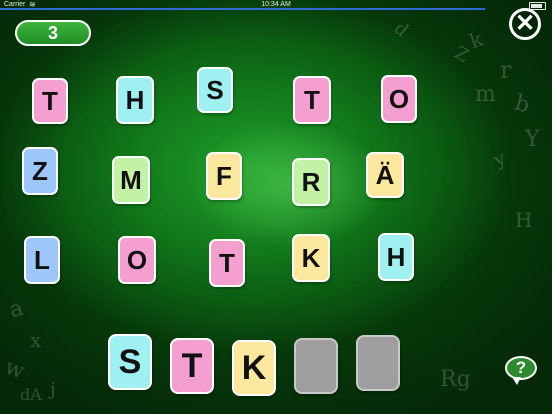  I want to click on help-icon: ?, so click(521, 368).